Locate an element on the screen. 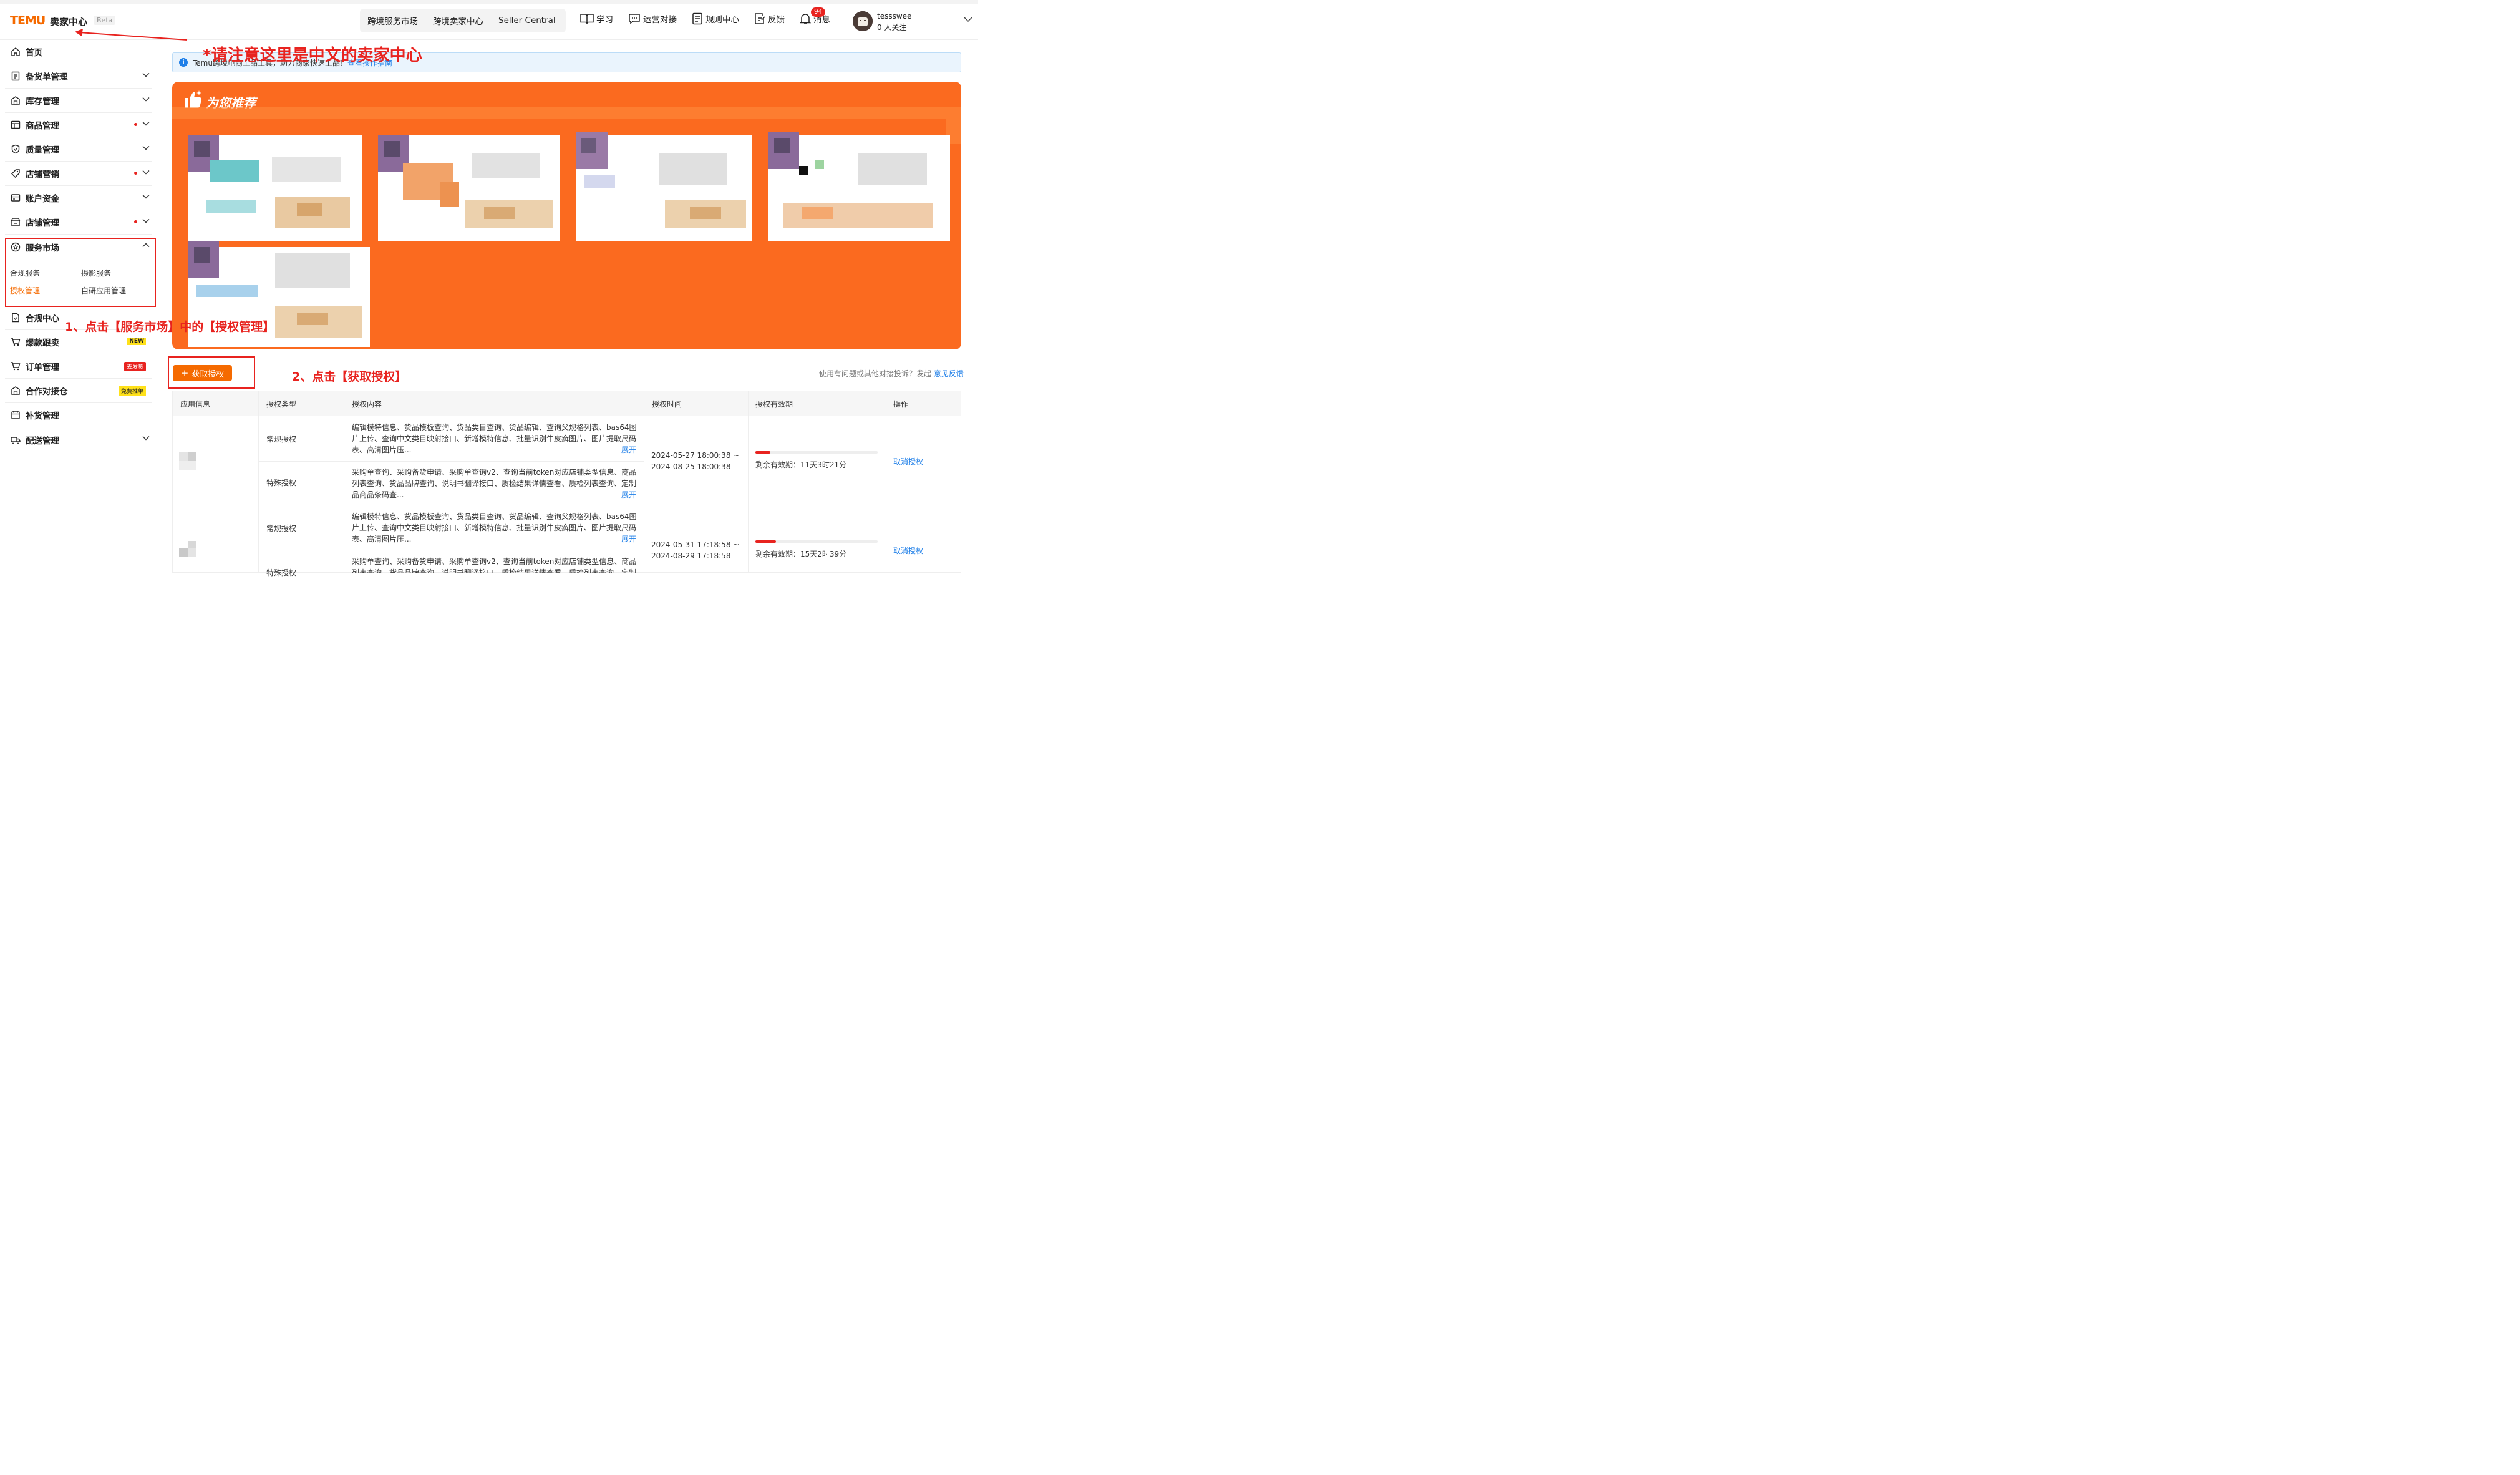  avatar is located at coordinates (863, 21).